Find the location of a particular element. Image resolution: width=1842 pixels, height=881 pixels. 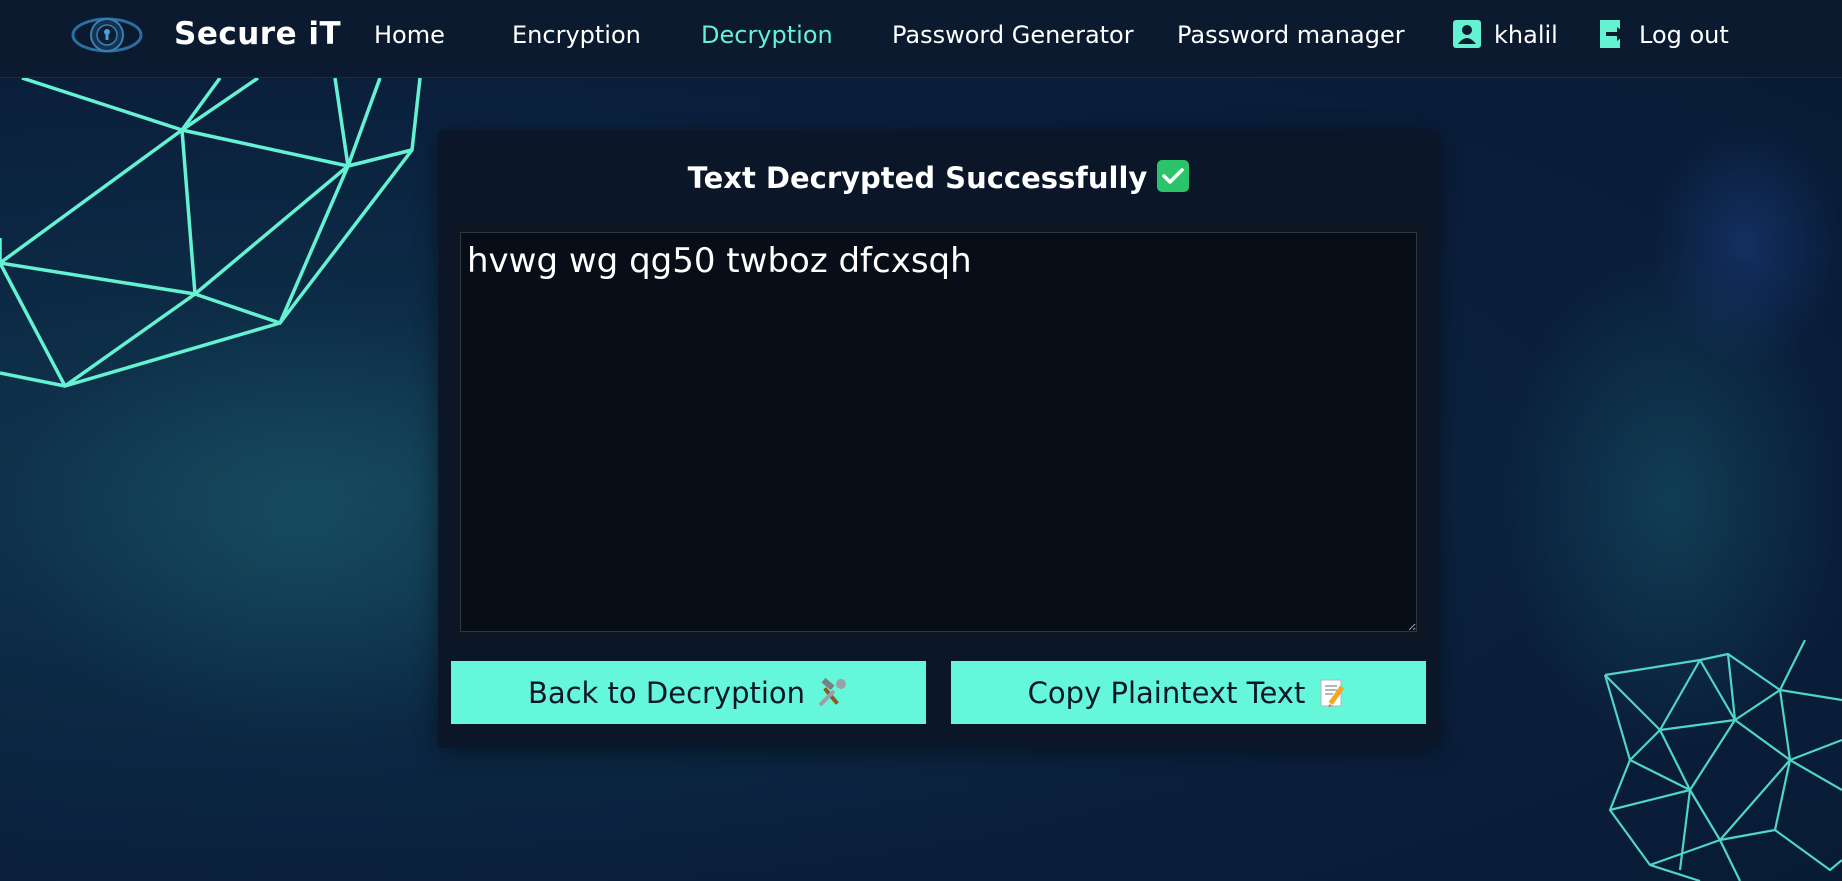

back-to-decryption-button: Back to Decryption is located at coordinates (688, 692).